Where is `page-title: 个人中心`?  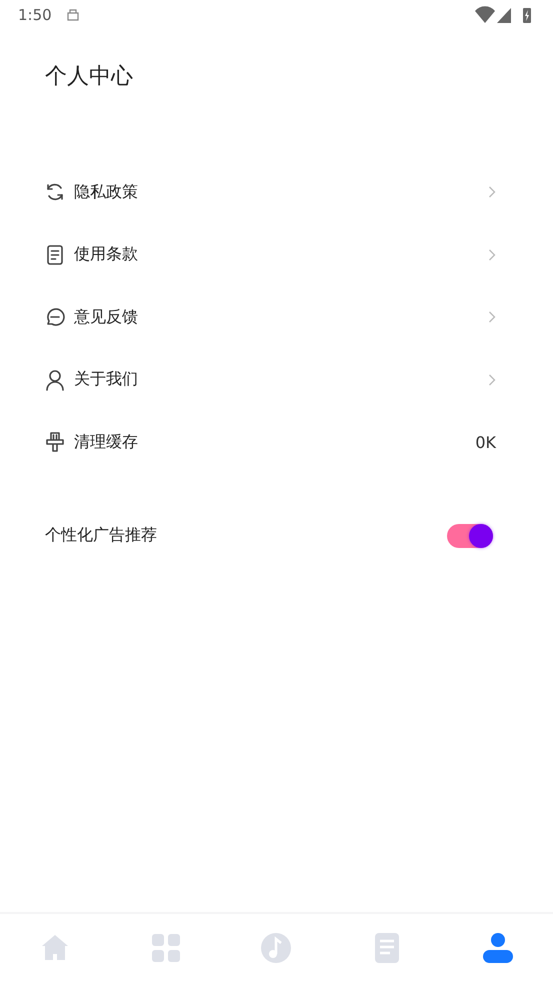 page-title: 个人中心 is located at coordinates (89, 77).